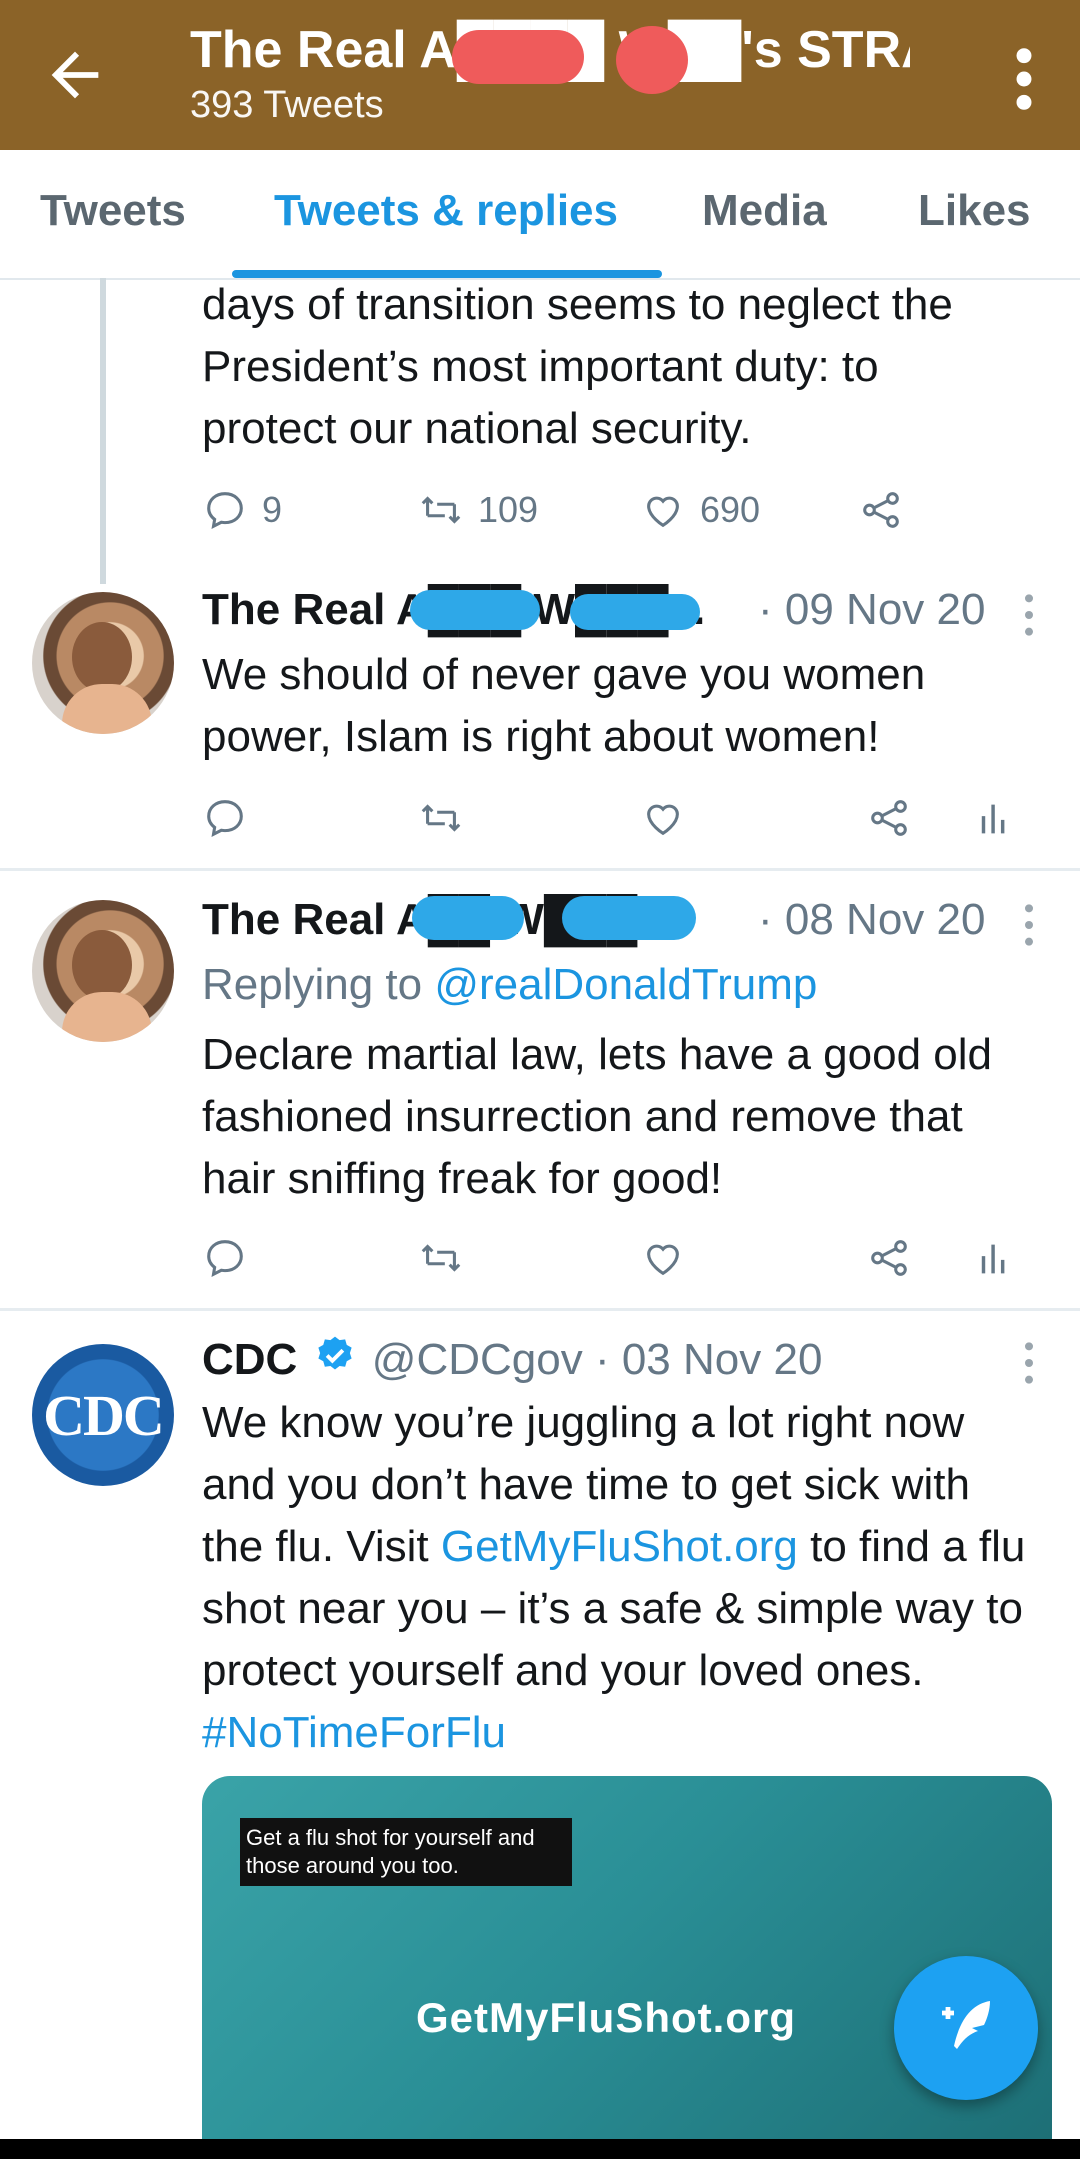 The width and height of the screenshot is (1080, 2159). I want to click on tab-tweets-and-replies: Tweets & replies, so click(446, 211).